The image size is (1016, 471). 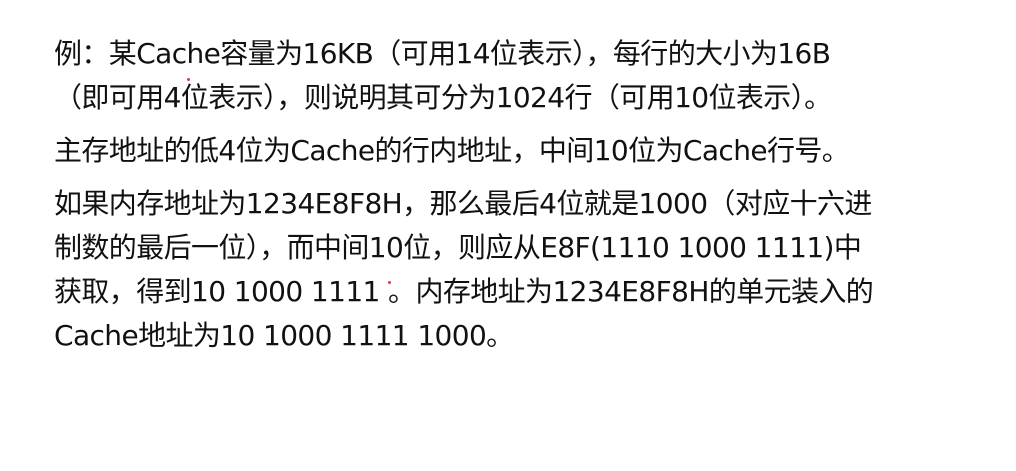 I want to click on text-line-2: （即可用4位表示），则说明其可分为1024行（可用10位表示）。, so click(x=443, y=97).